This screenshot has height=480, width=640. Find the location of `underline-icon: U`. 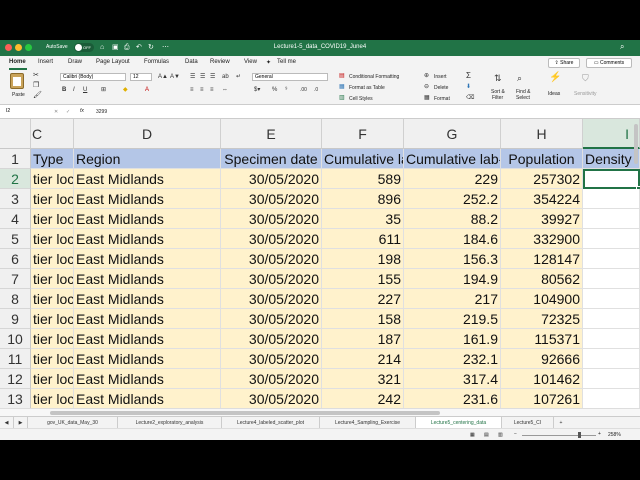

underline-icon: U is located at coordinates (85, 90).